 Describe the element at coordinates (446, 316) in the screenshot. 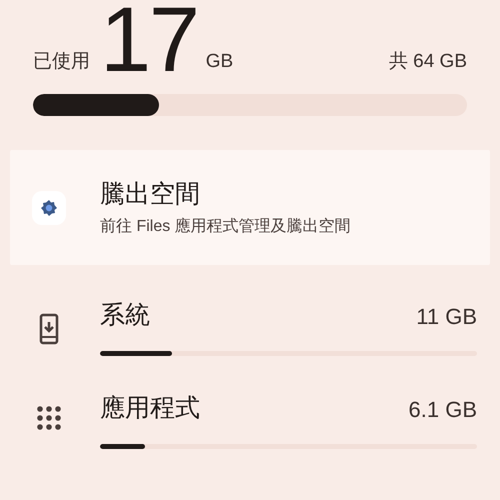

I see `category-size: 11 GB` at that location.